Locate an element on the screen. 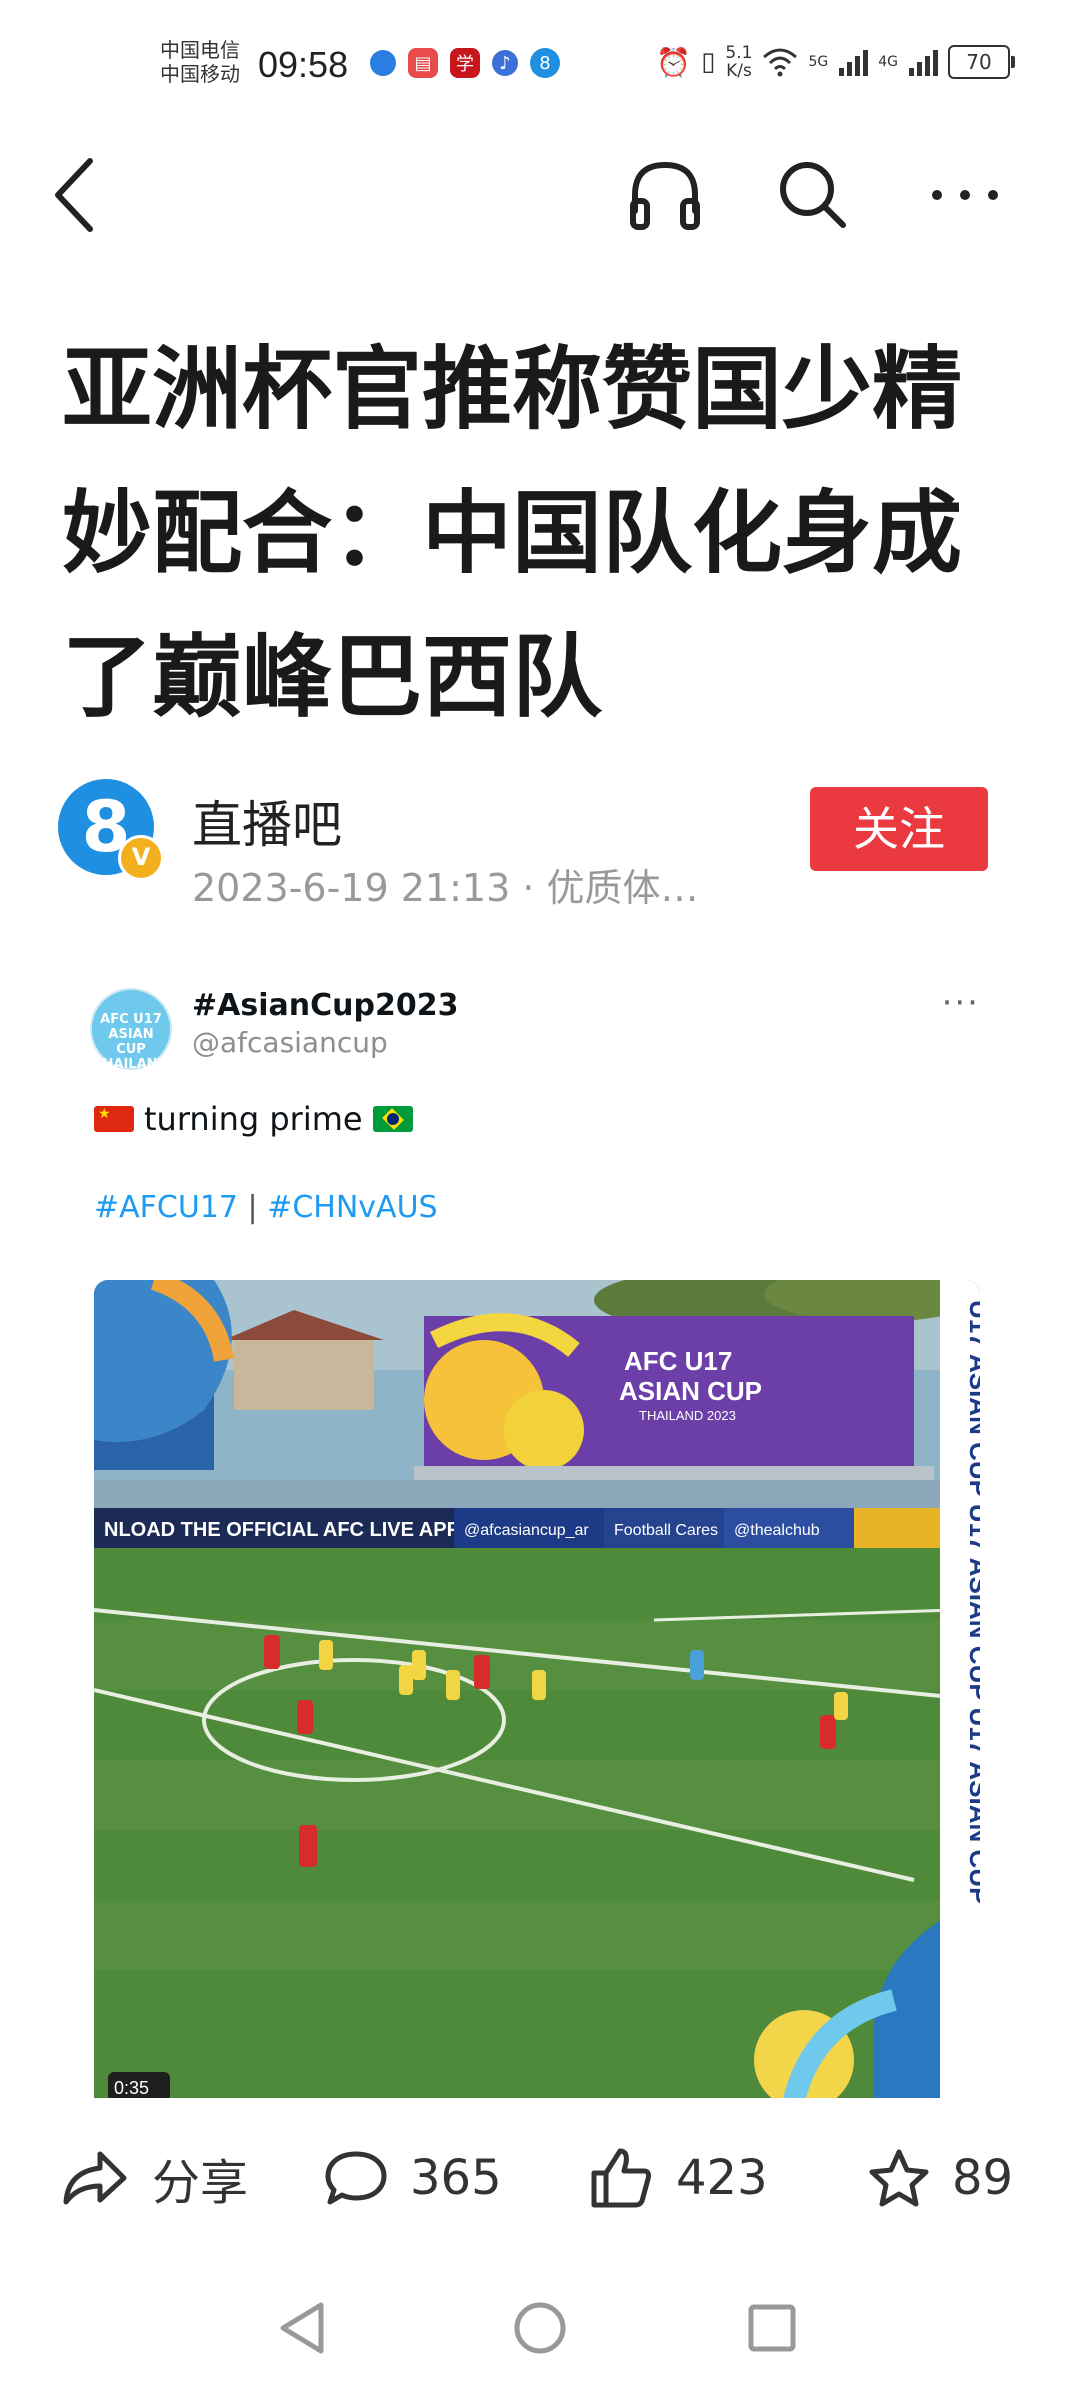  signal-1-type: 5G is located at coordinates (818, 62).